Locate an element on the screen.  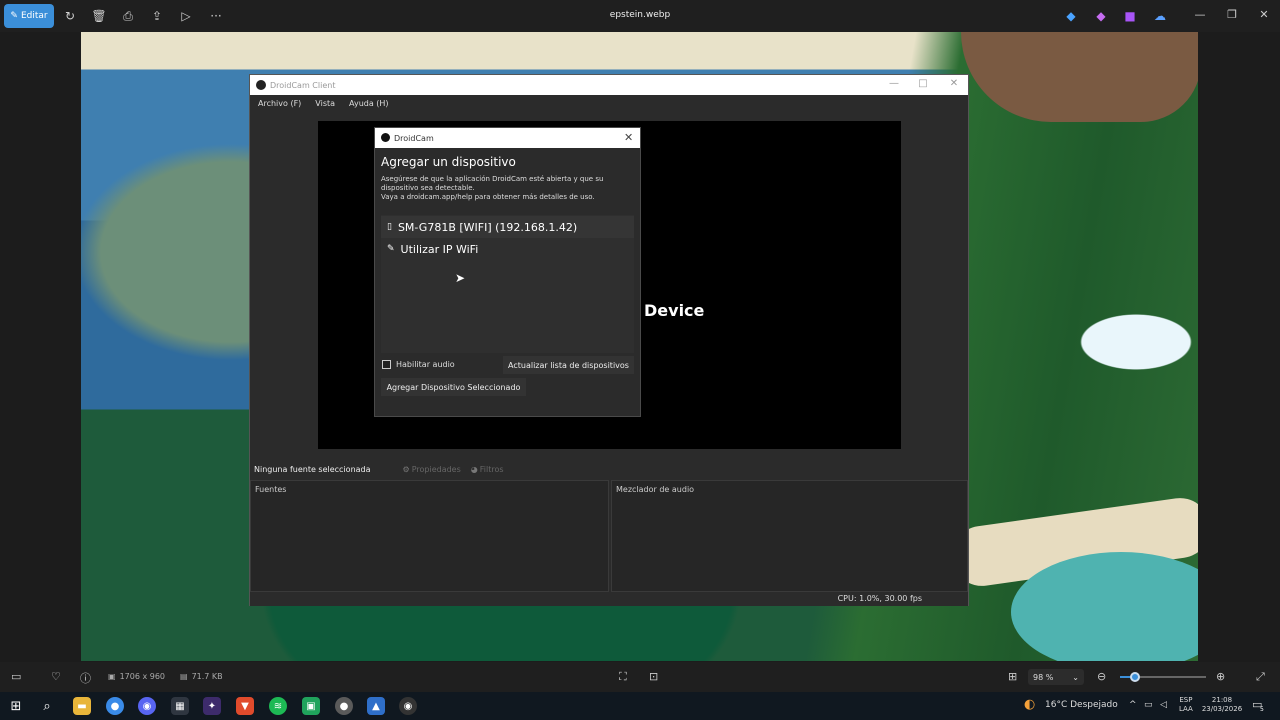
zoom-out-icon: ⊖ is located at coordinates (1101, 676).